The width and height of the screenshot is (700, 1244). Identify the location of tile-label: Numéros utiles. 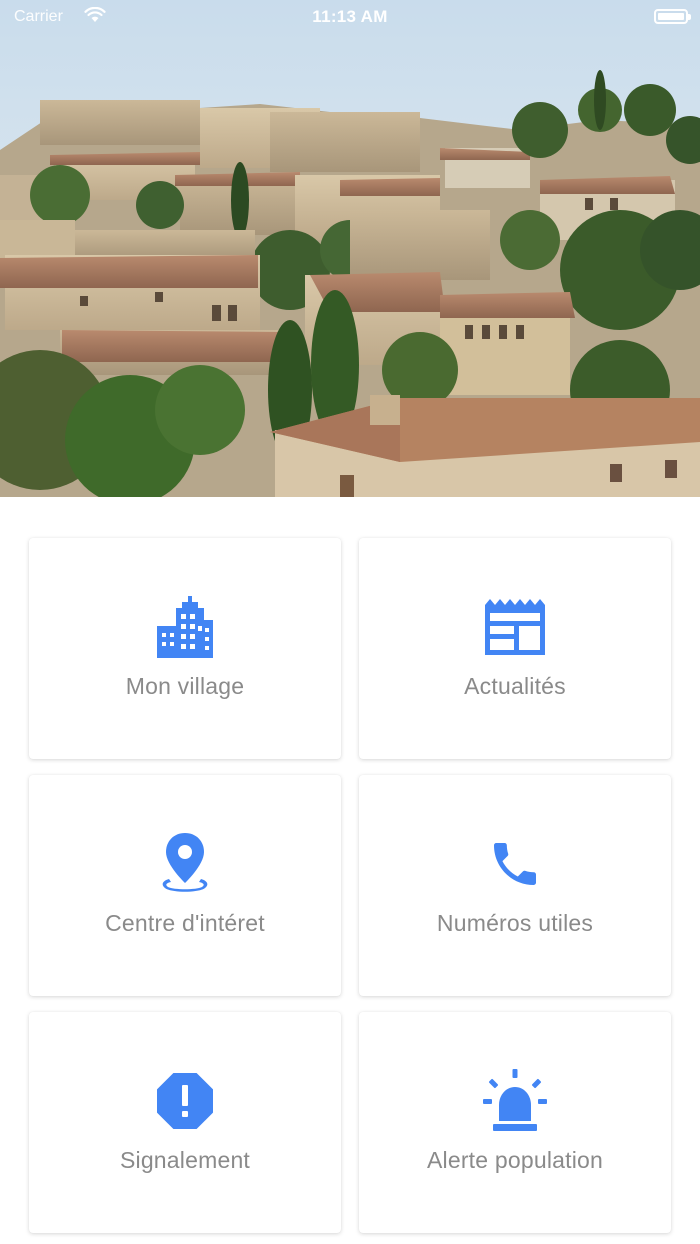
(515, 923).